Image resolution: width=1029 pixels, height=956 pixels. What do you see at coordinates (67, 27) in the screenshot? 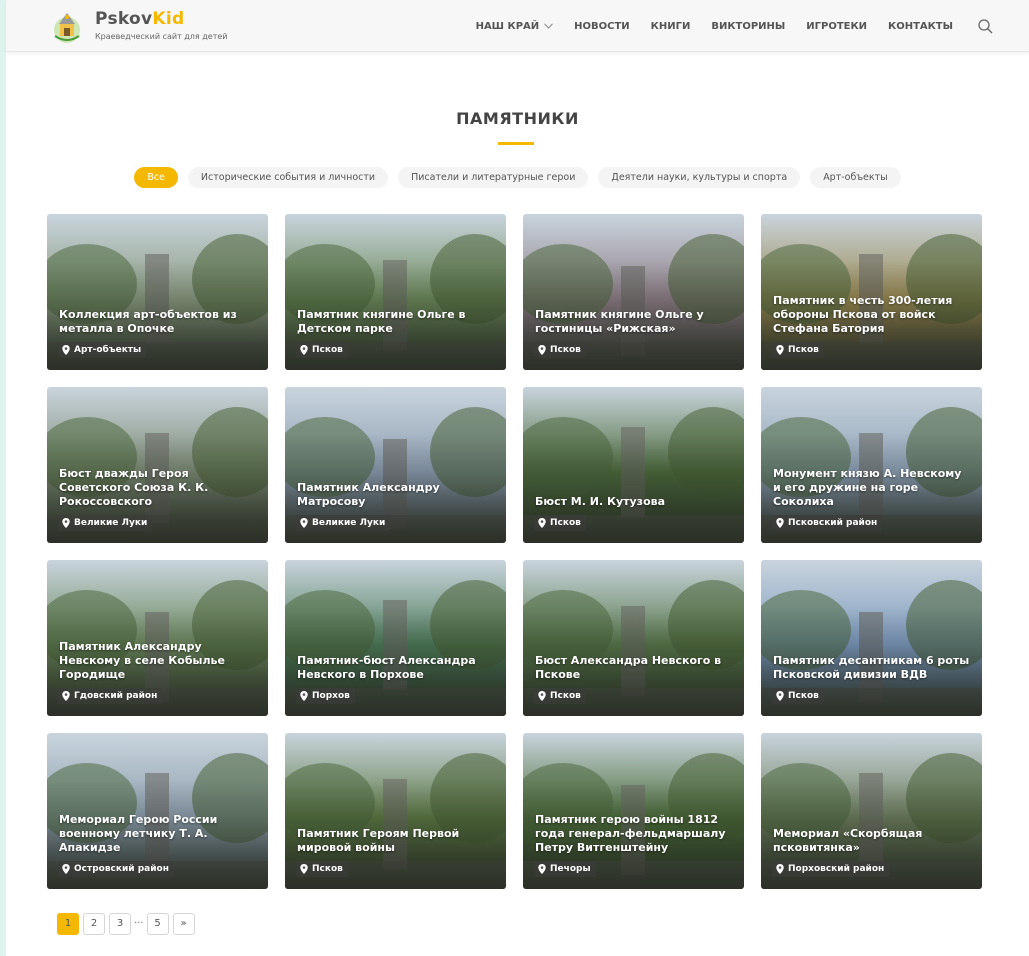
I see `logo-icon` at bounding box center [67, 27].